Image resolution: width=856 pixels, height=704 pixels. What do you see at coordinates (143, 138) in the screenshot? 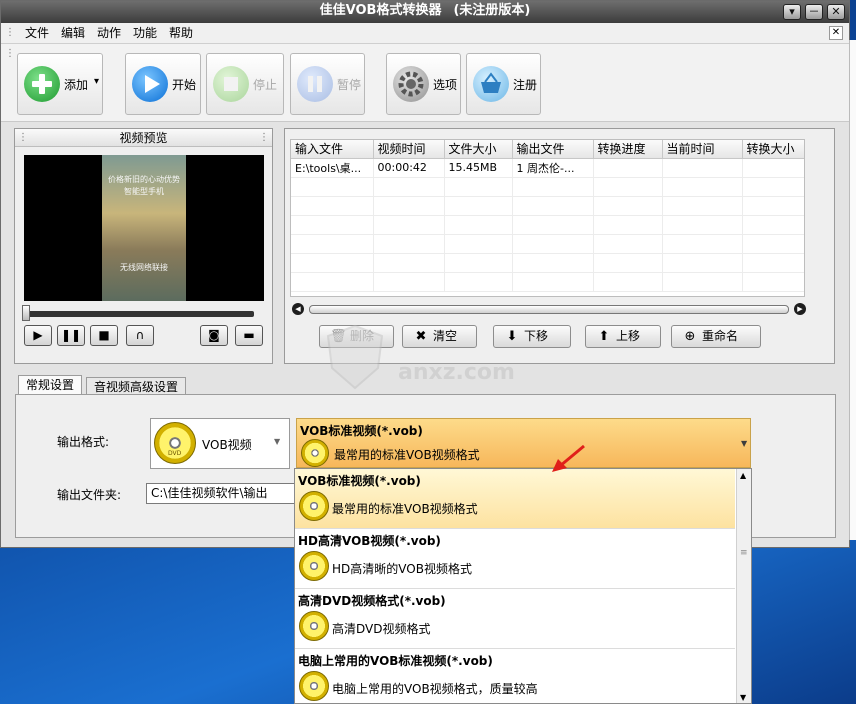
I see `preview-title: ⋮ 视频预览 ⋮` at bounding box center [143, 138].